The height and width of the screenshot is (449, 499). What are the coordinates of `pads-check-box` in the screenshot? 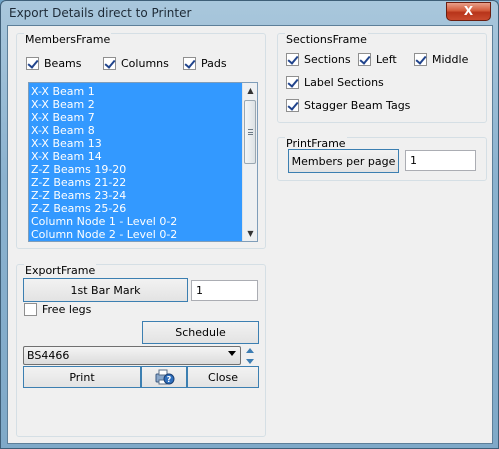 It's located at (189, 63).